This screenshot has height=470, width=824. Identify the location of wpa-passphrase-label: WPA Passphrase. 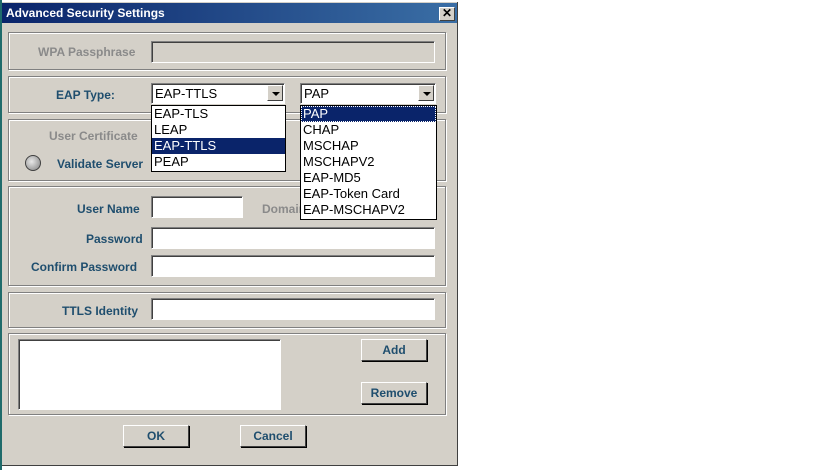
(87, 52).